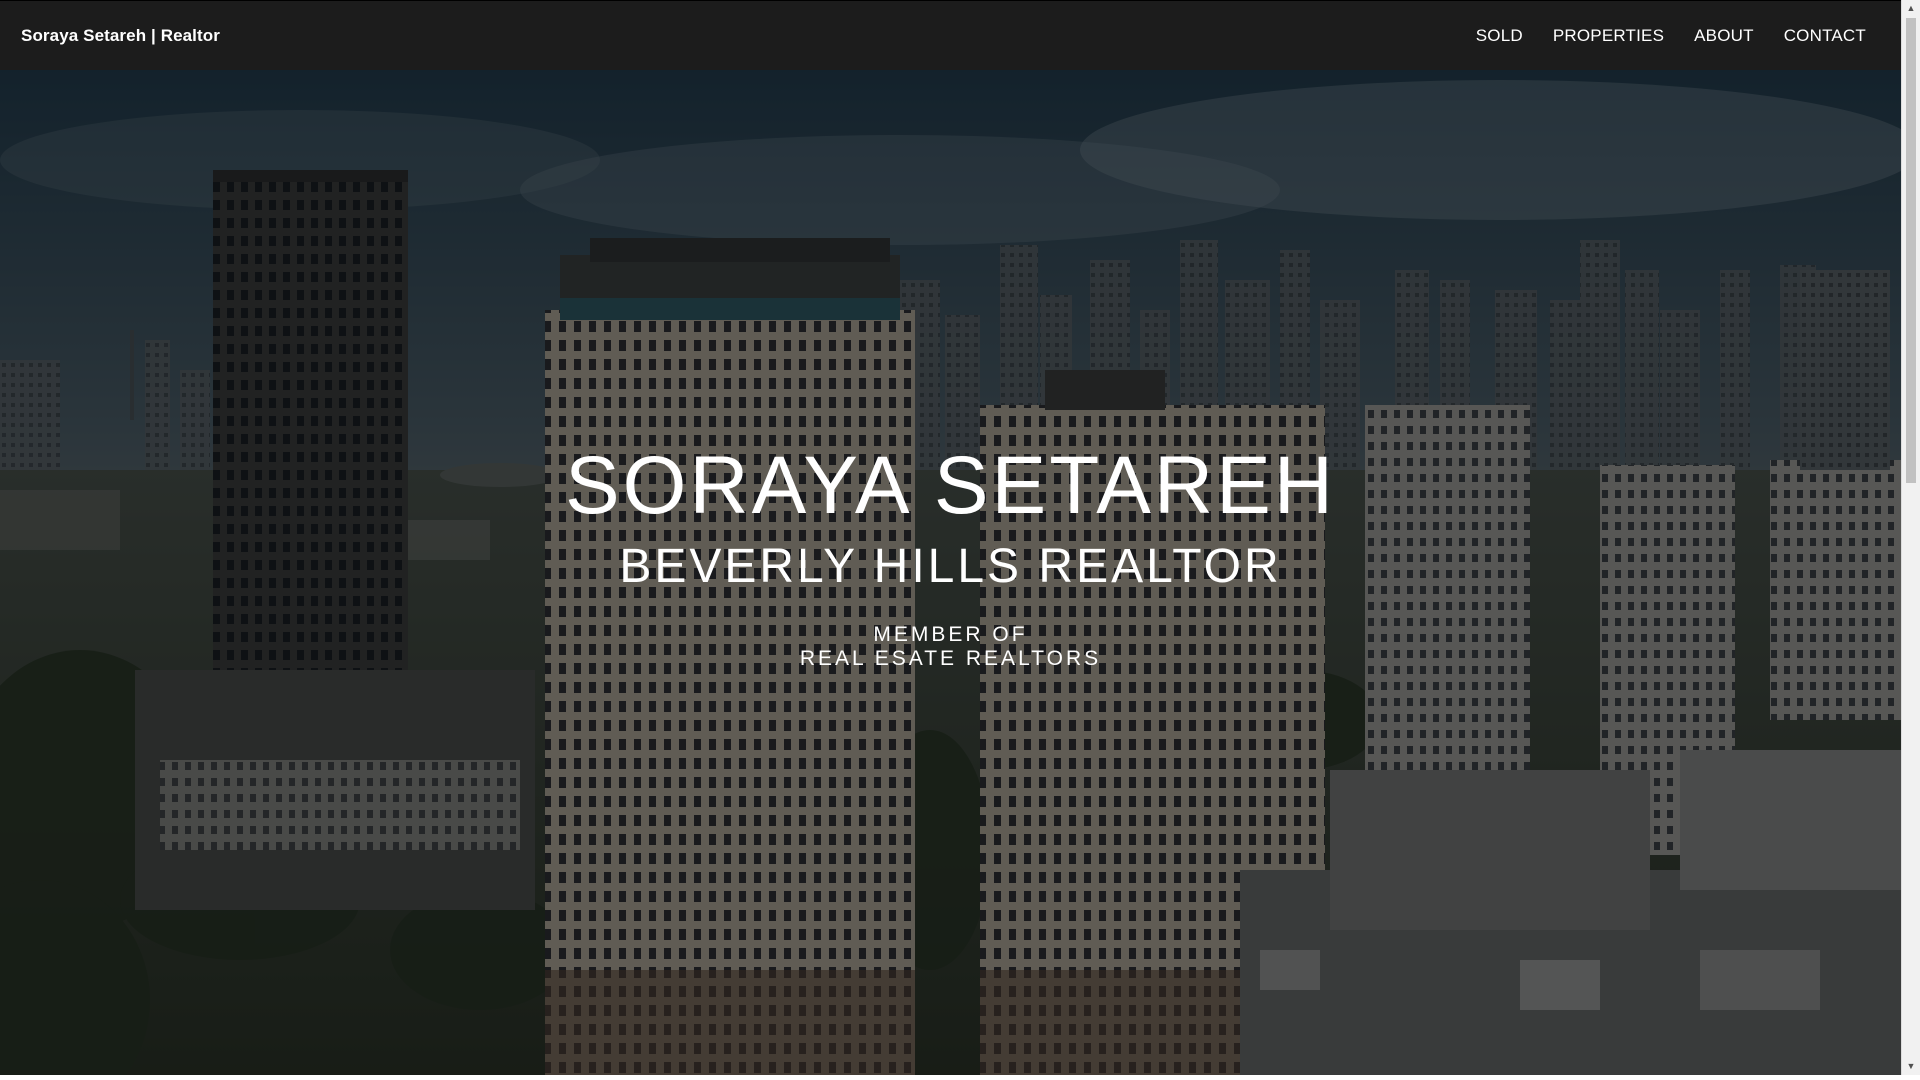 This screenshot has width=1920, height=1080. I want to click on scrollbar-thumb, so click(1911, 250).